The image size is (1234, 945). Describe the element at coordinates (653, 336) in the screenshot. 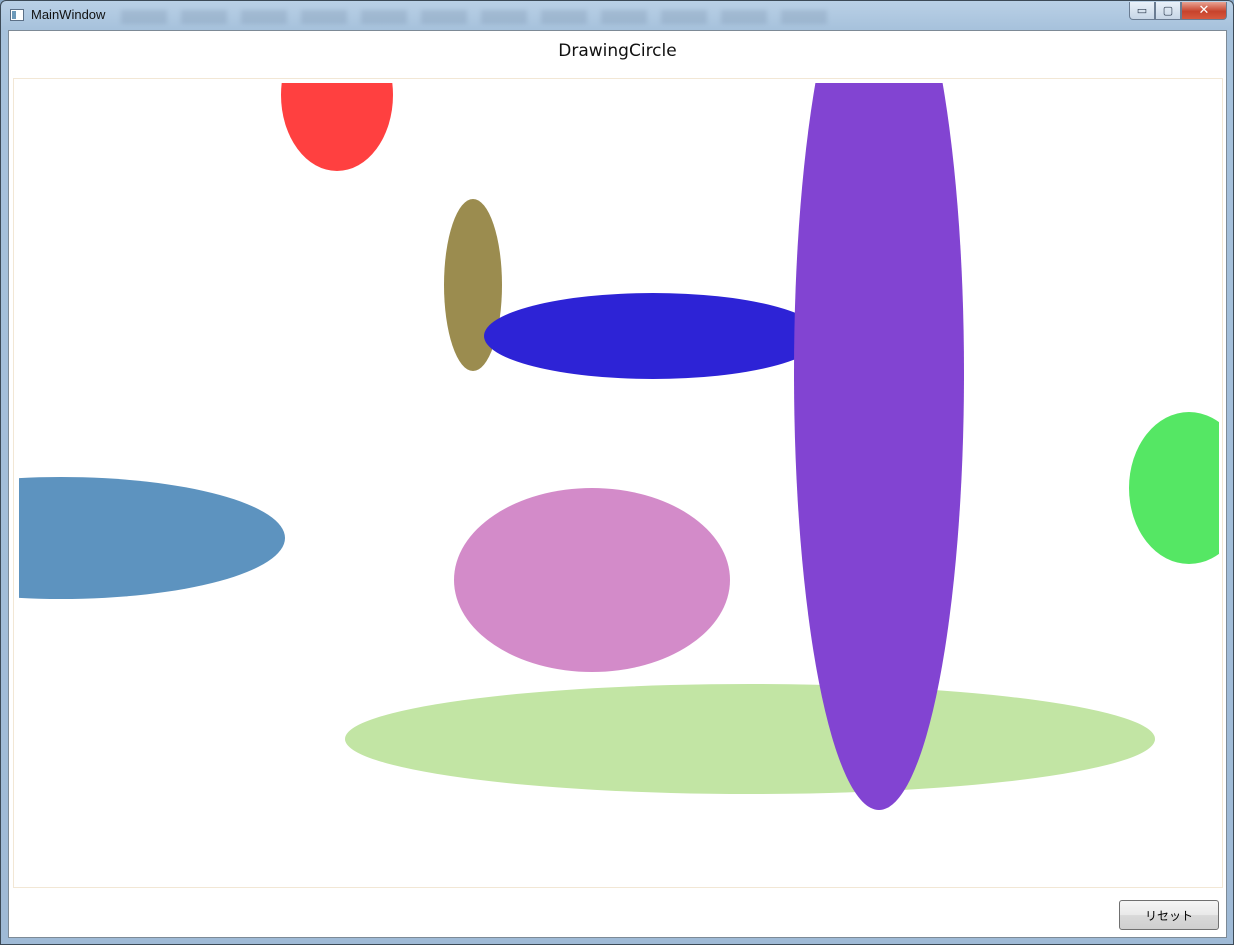

I see `blue-ellipse` at that location.